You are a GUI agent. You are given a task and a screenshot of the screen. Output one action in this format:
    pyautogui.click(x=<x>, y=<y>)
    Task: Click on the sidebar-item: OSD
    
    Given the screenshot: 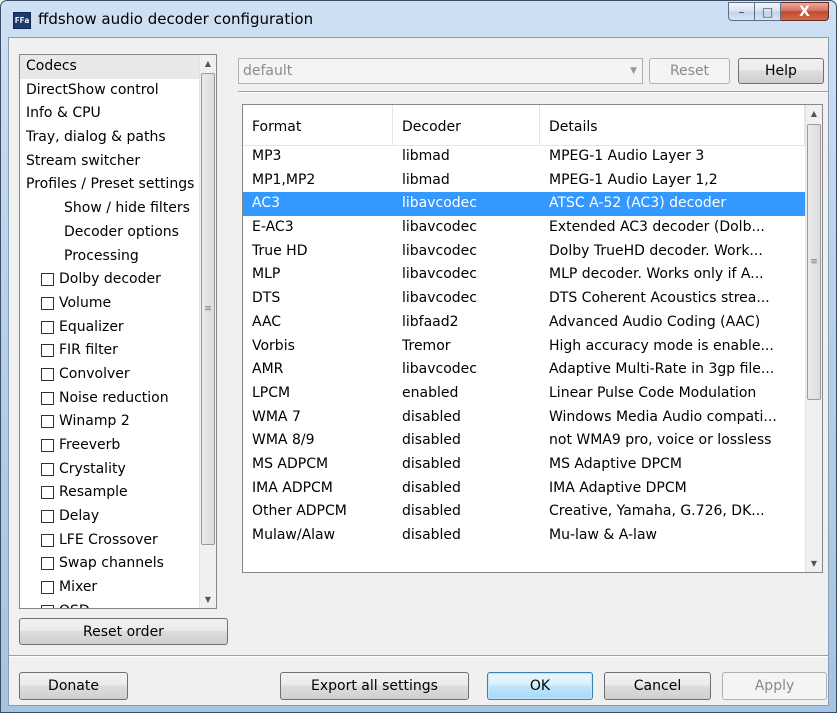 What is the action you would take?
    pyautogui.click(x=110, y=604)
    